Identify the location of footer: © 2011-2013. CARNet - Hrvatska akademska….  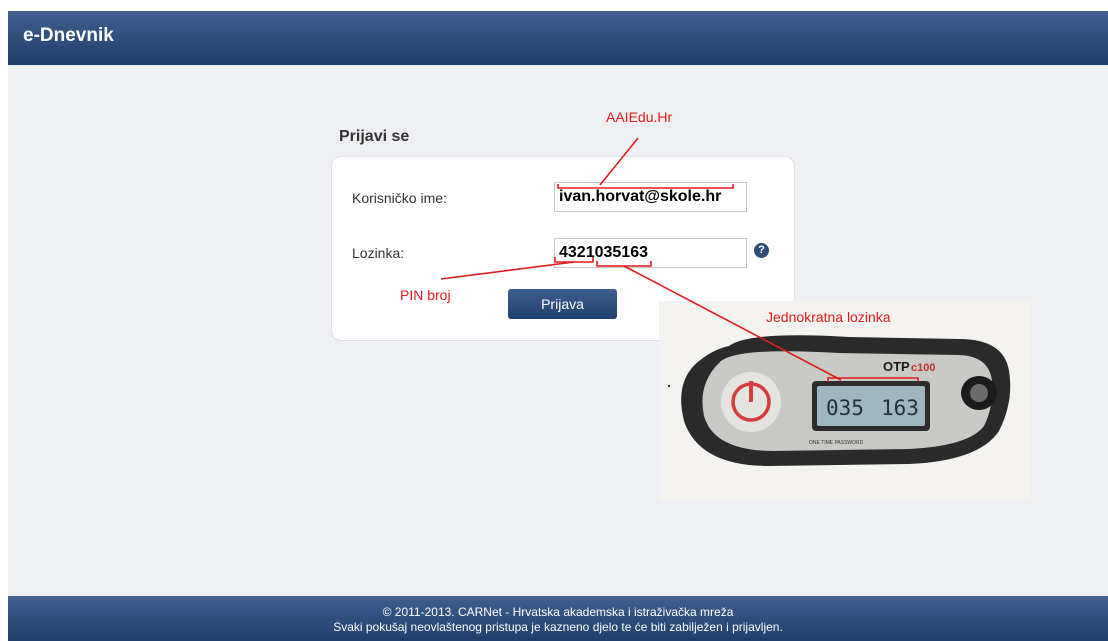
(558, 618).